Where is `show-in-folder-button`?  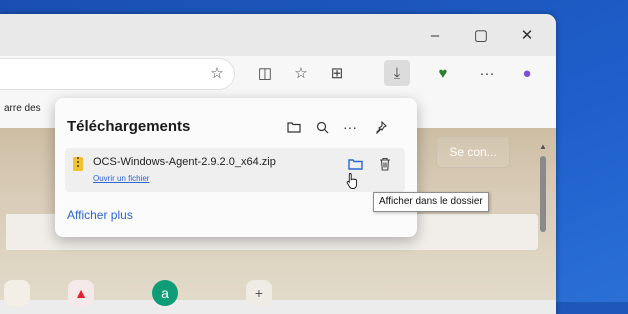
show-in-folder-button is located at coordinates (355, 164).